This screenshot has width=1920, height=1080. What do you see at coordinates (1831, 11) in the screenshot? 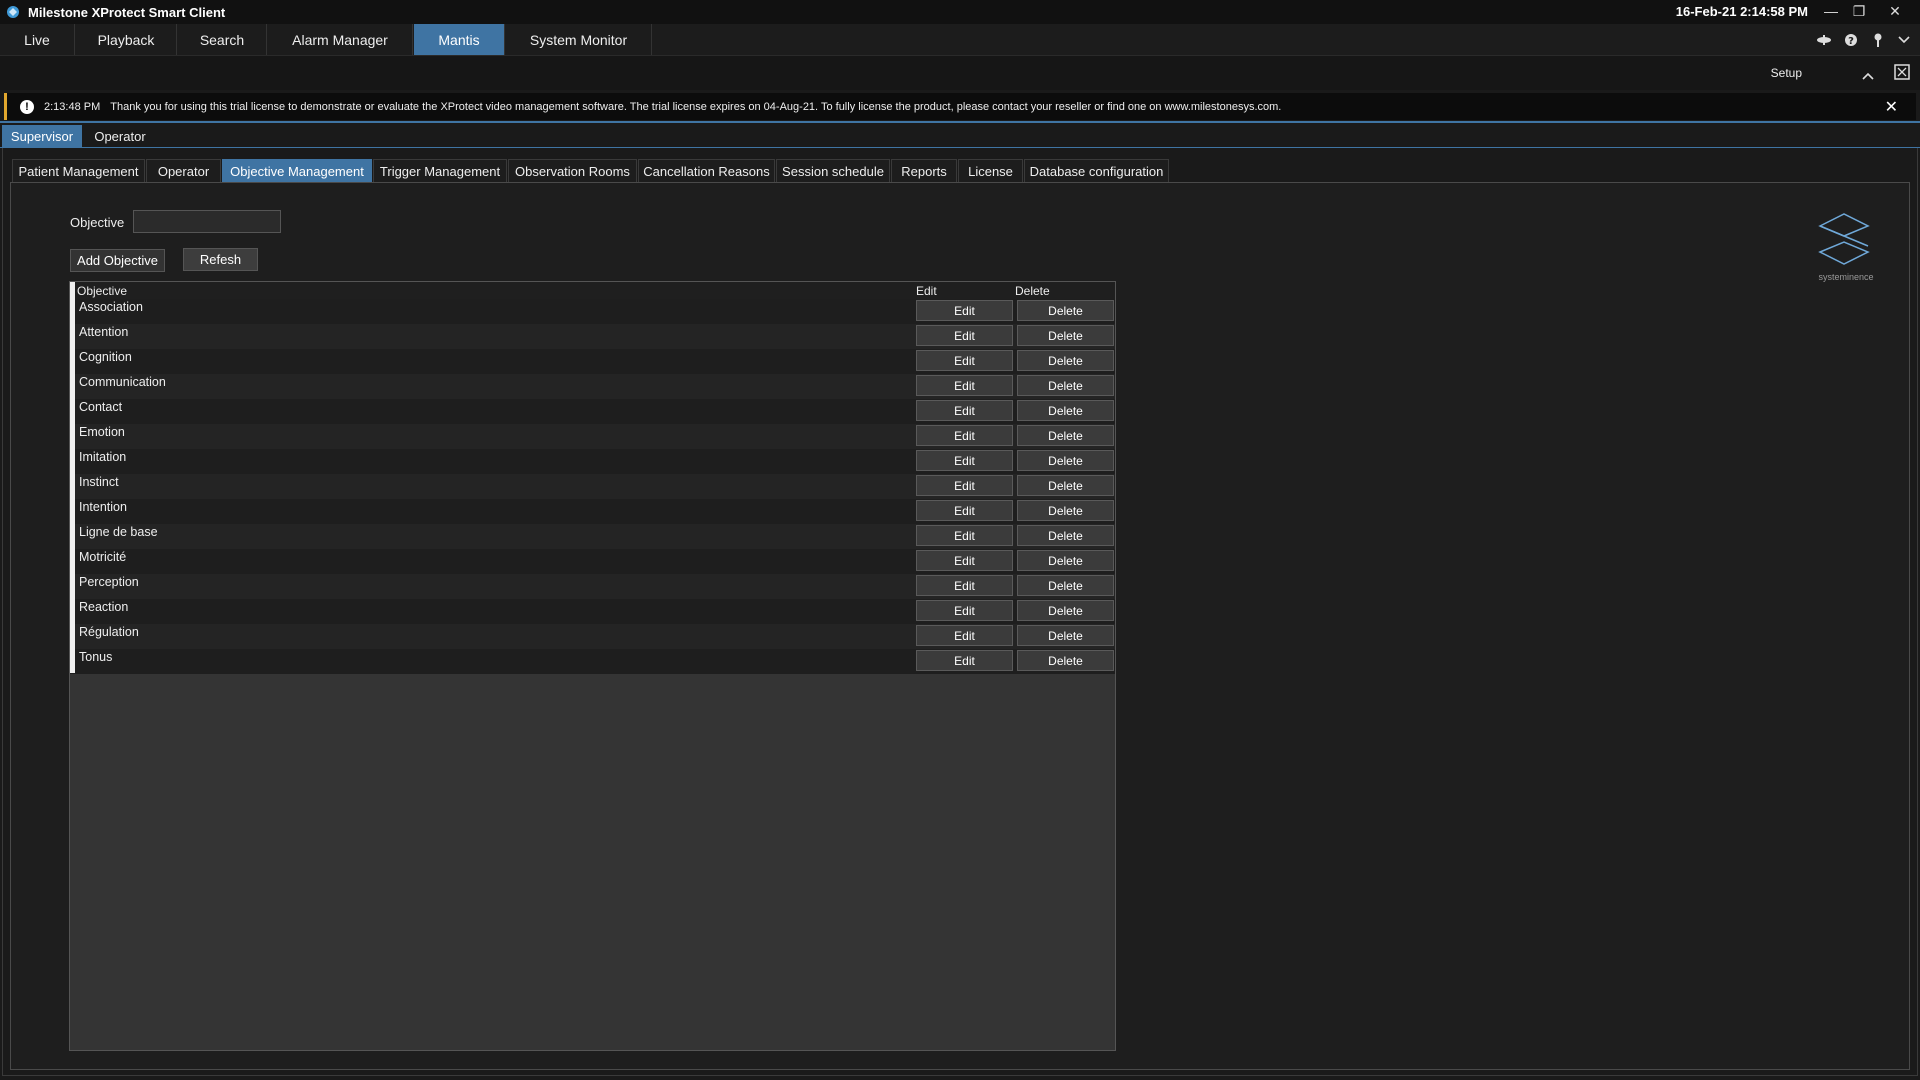
I see `minimize-icon: —` at bounding box center [1831, 11].